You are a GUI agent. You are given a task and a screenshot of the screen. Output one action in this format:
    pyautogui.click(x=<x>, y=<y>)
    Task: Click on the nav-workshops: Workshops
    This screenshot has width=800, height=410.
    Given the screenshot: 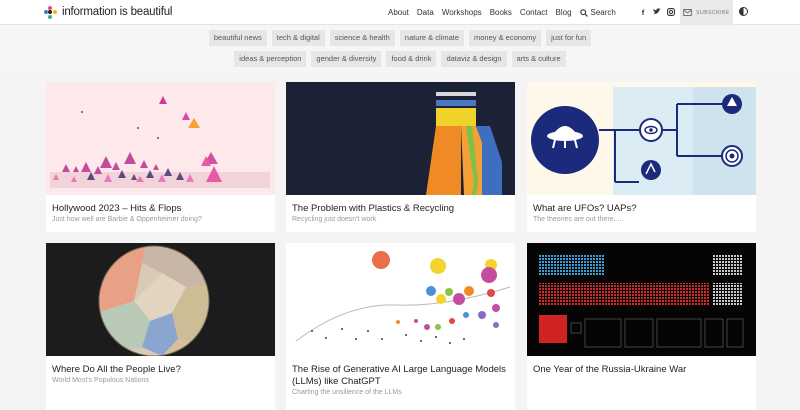 What is the action you would take?
    pyautogui.click(x=462, y=12)
    